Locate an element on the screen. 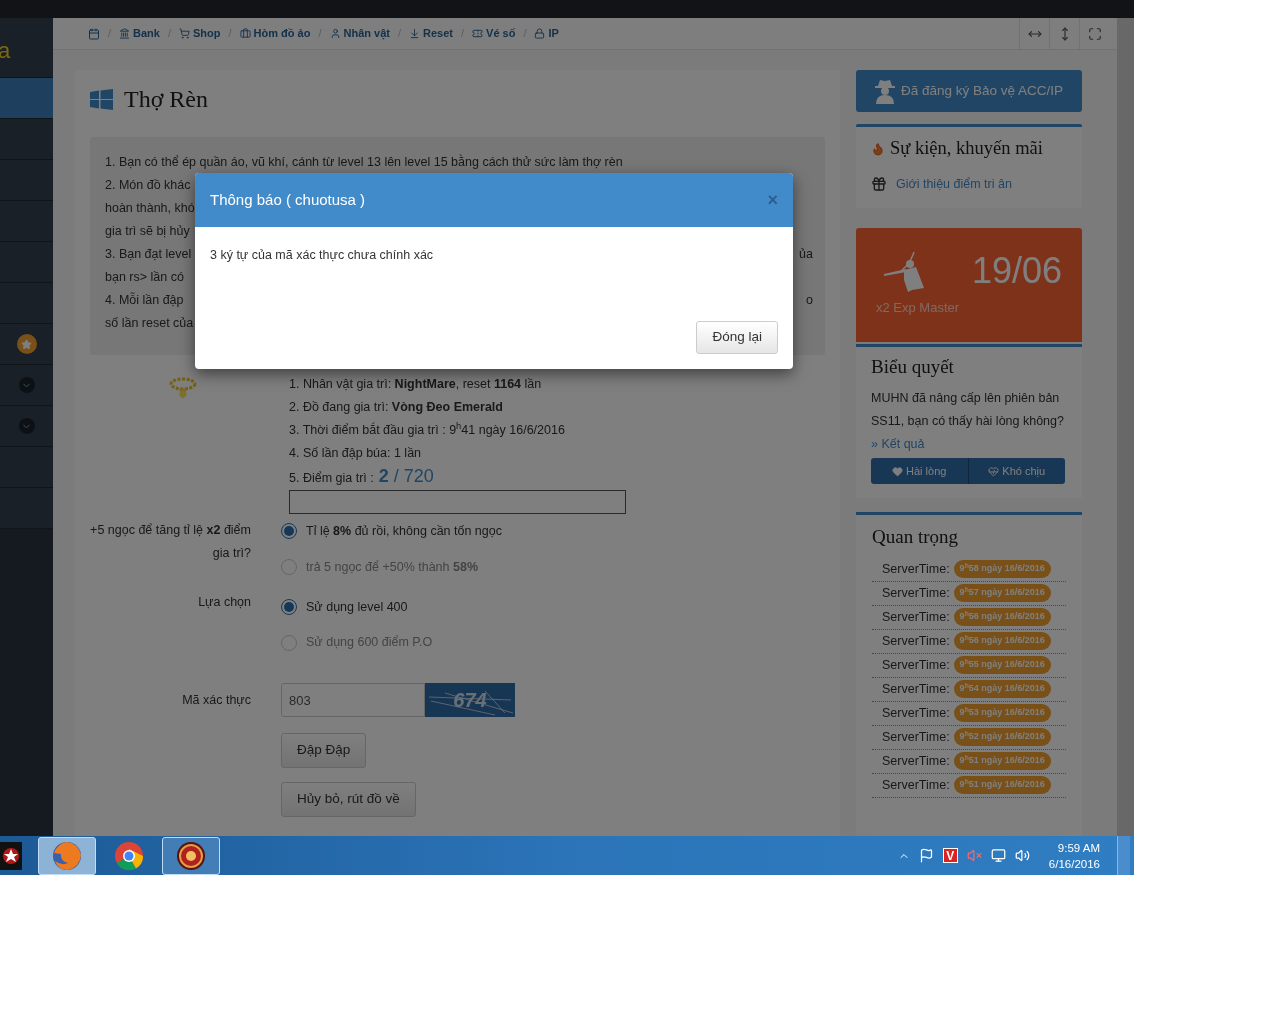 The width and height of the screenshot is (1280, 1024). poll-question: MUHN đã nâng cấp lên phiên bản SS11, bạn có thấy hài lòng không? » Kết quả is located at coordinates (968, 421).